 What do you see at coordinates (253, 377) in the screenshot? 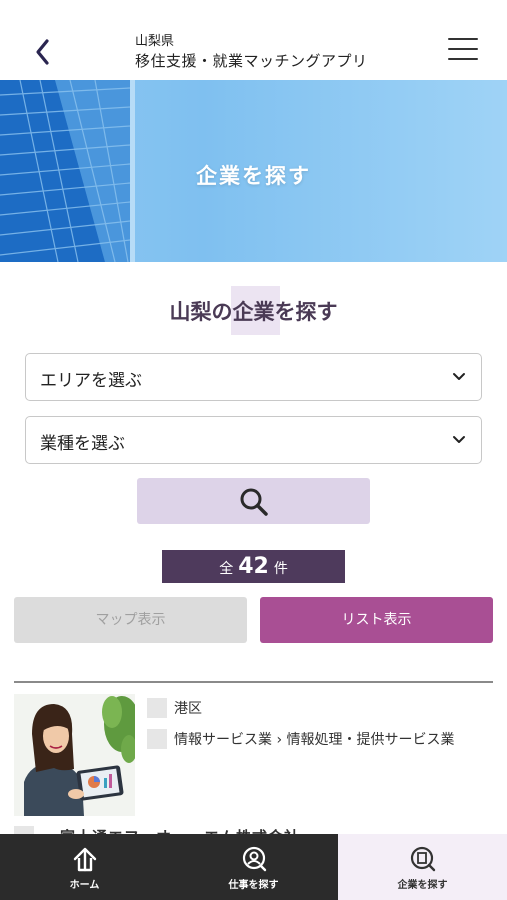
I see `area-select: エリアを選ぶ` at bounding box center [253, 377].